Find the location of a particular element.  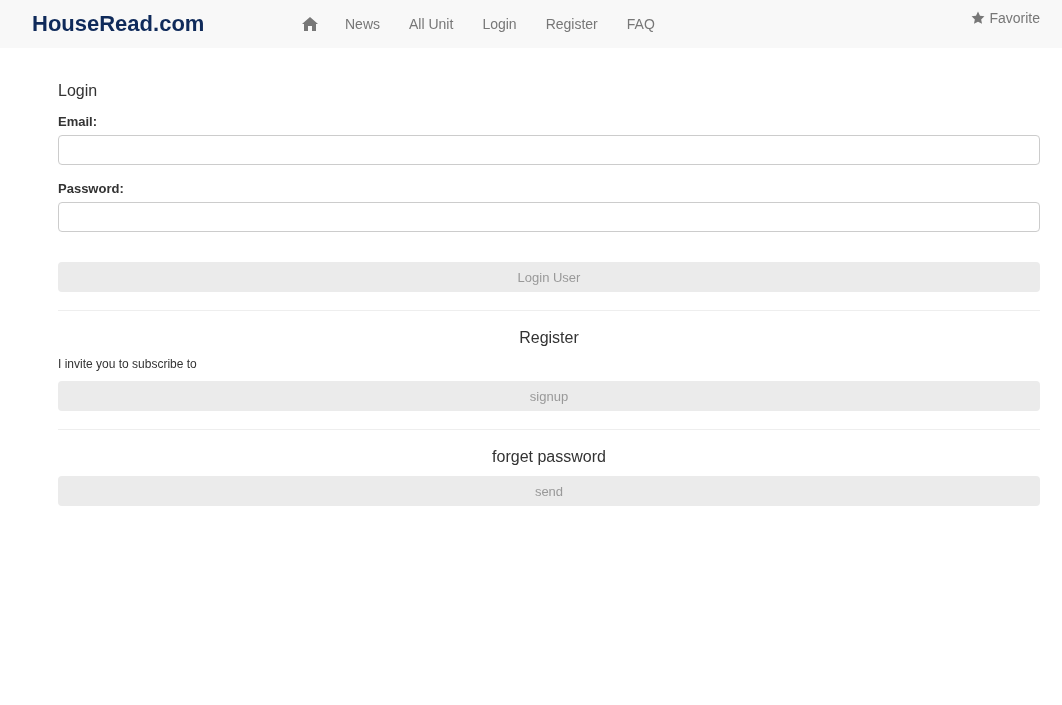

section-heading: Login is located at coordinates (78, 91).